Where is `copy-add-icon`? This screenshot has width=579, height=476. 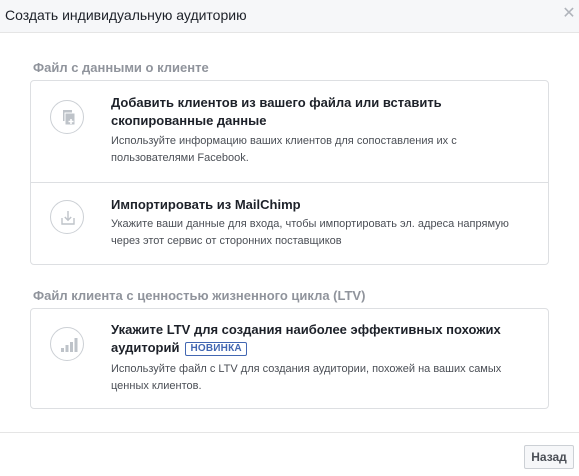
copy-add-icon is located at coordinates (67, 117).